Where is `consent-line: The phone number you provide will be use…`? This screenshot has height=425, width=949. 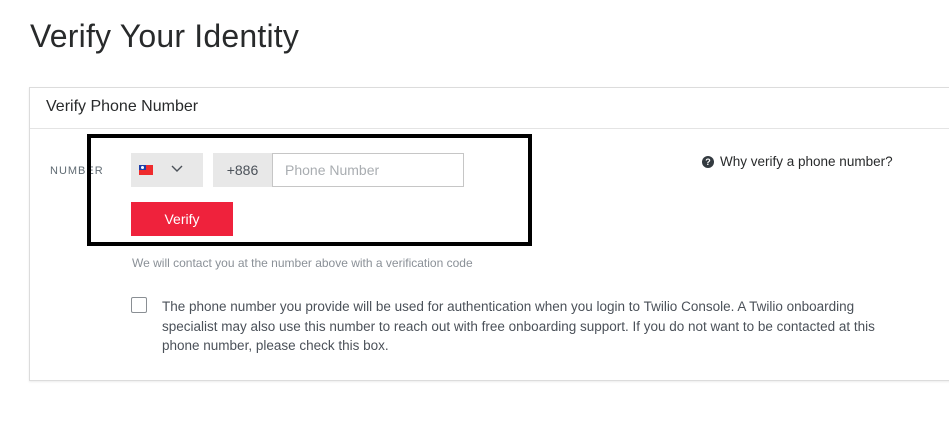 consent-line: The phone number you provide will be use… is located at coordinates (508, 306).